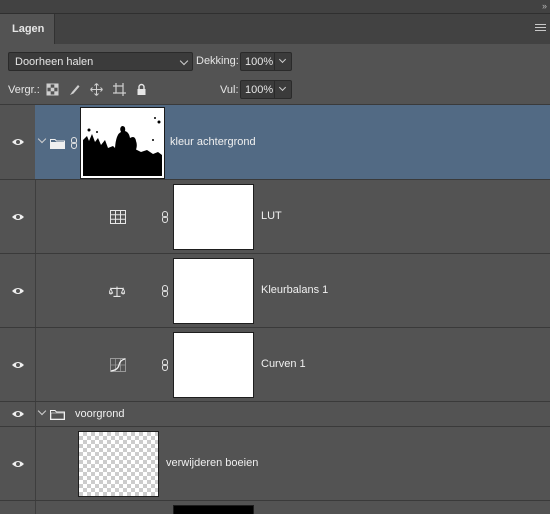 The width and height of the screenshot is (550, 514). I want to click on layer-row-verwijderen-boeien: verwijderen boeien, so click(275, 464).